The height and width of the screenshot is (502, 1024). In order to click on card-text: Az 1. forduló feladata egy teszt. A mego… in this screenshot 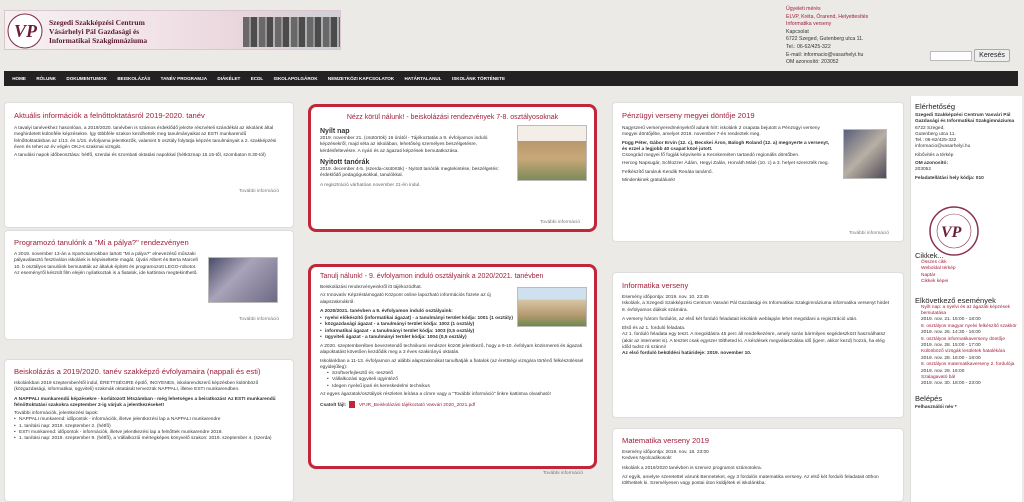, I will do `click(754, 341)`.